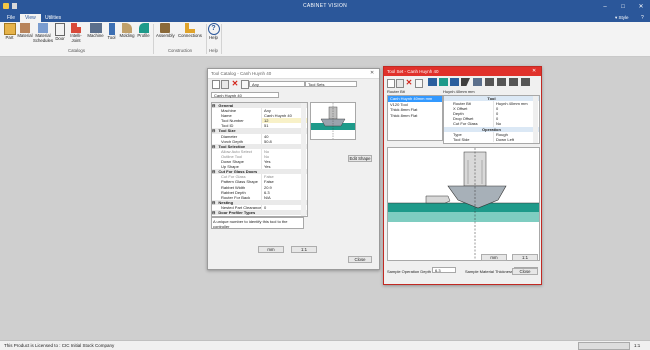  I want to click on property-row: Tool Side Down Left, so click(491, 139).